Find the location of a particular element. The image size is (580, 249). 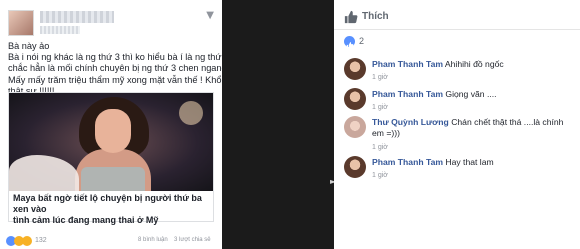

photo-face is located at coordinates (113, 131).